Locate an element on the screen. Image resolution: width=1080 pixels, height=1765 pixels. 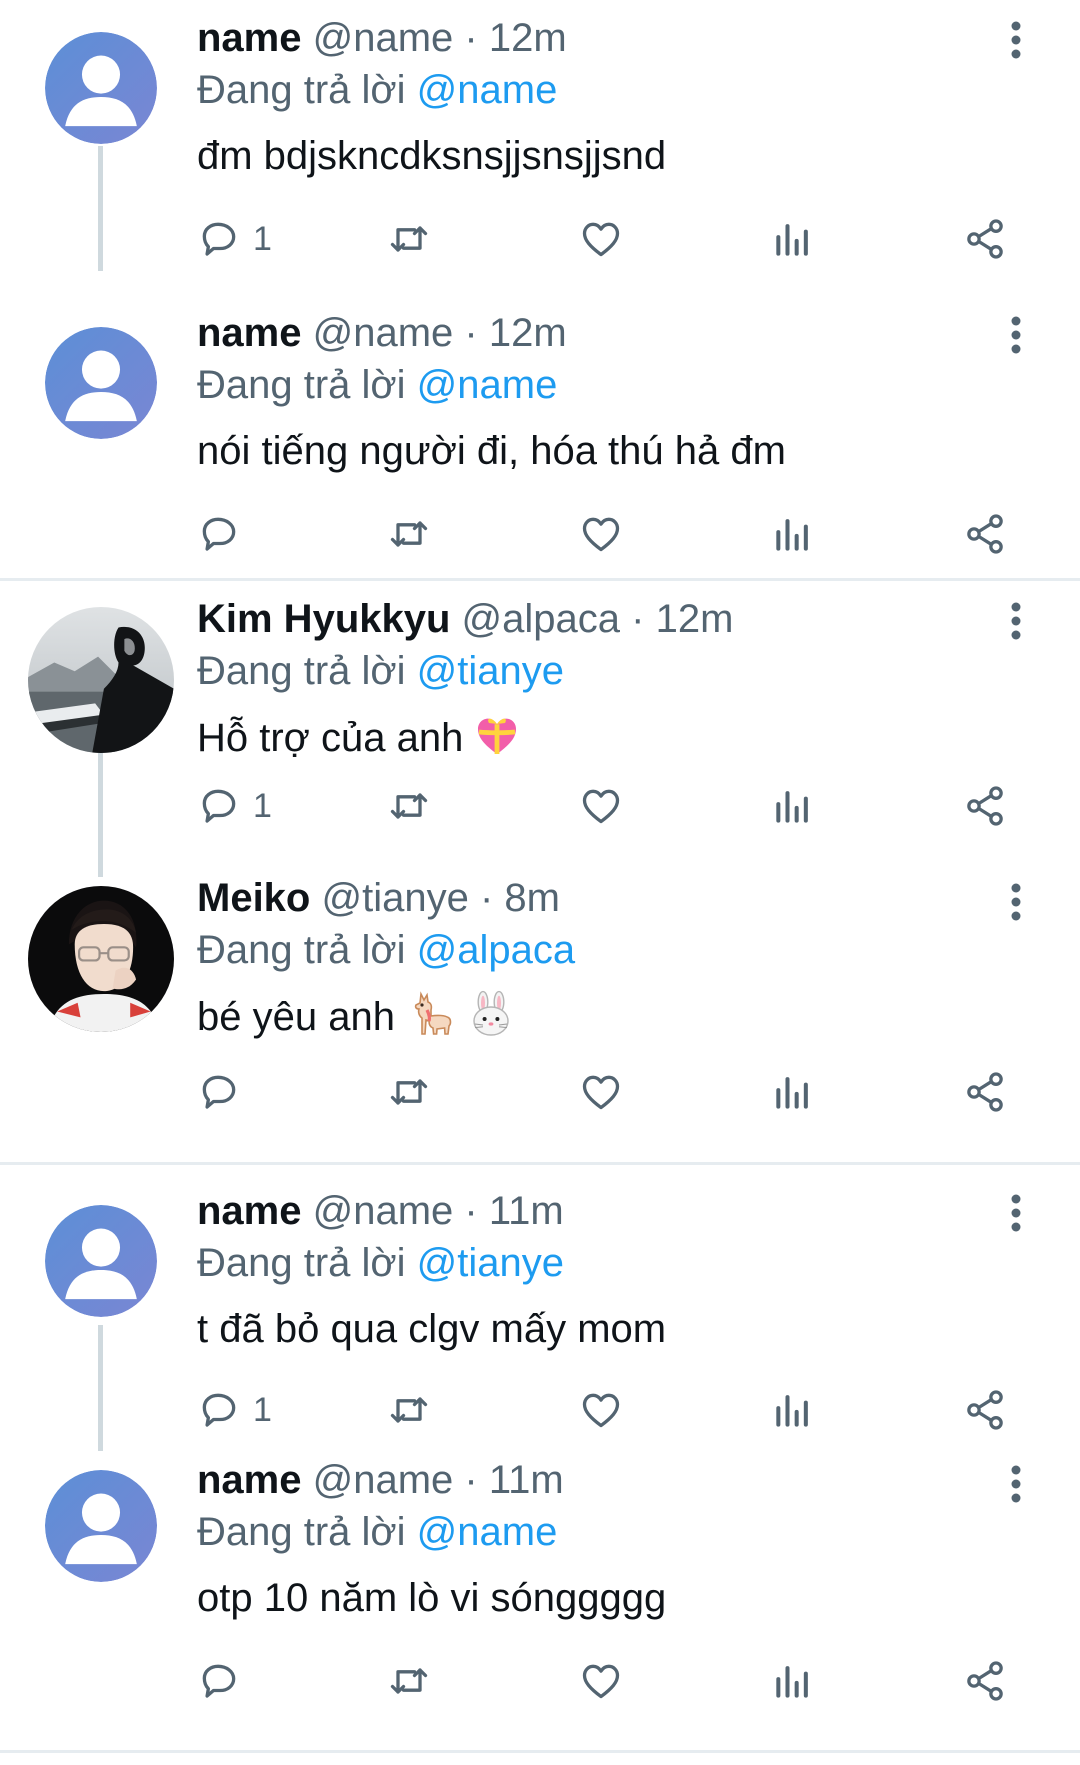
mention-link: @alpaca is located at coordinates (496, 950).